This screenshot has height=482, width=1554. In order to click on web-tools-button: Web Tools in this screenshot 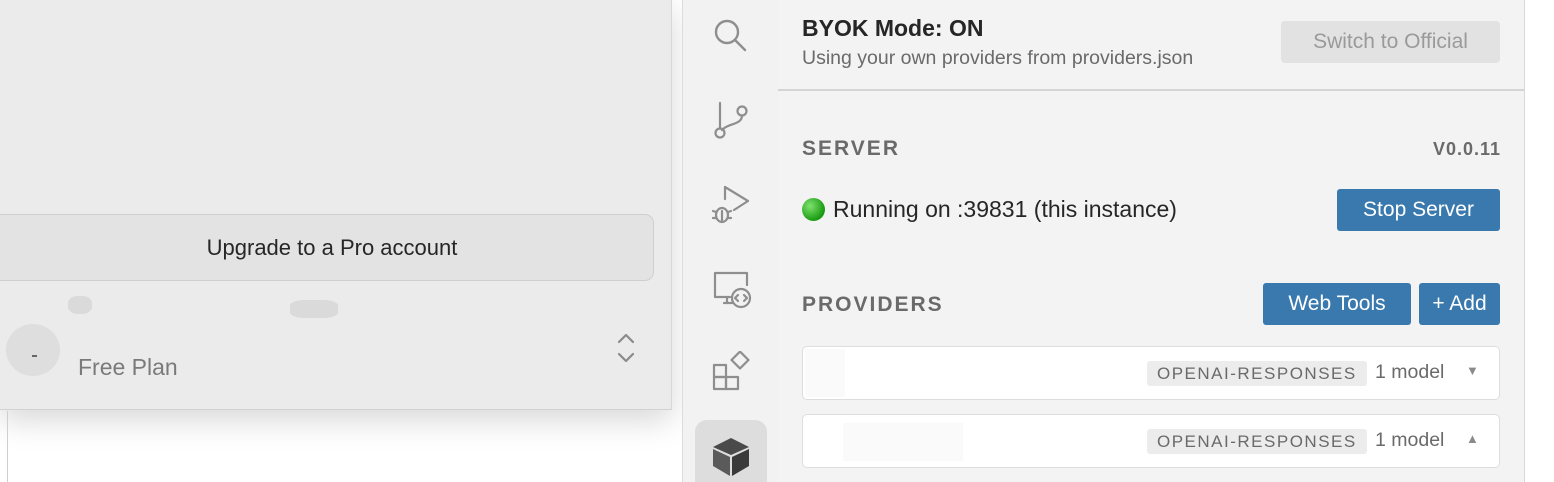, I will do `click(1337, 304)`.